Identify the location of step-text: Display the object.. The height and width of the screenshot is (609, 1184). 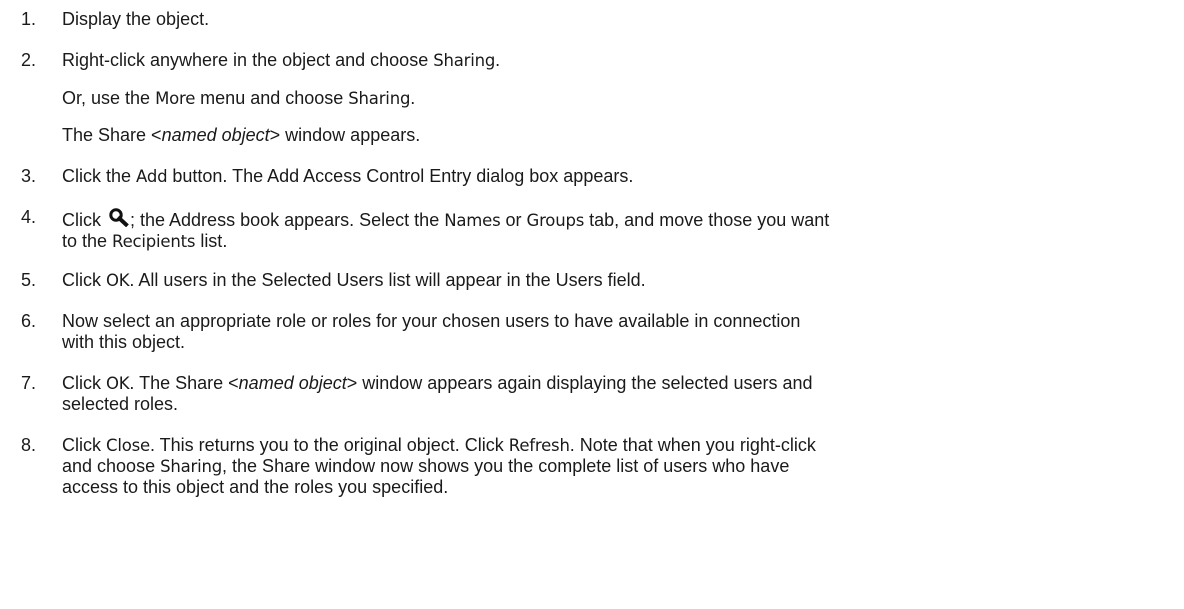
(617, 19).